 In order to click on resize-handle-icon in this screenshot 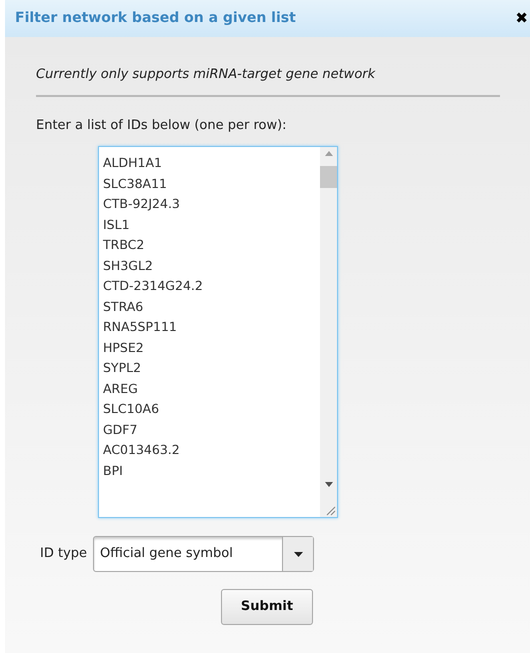, I will do `click(330, 510)`.